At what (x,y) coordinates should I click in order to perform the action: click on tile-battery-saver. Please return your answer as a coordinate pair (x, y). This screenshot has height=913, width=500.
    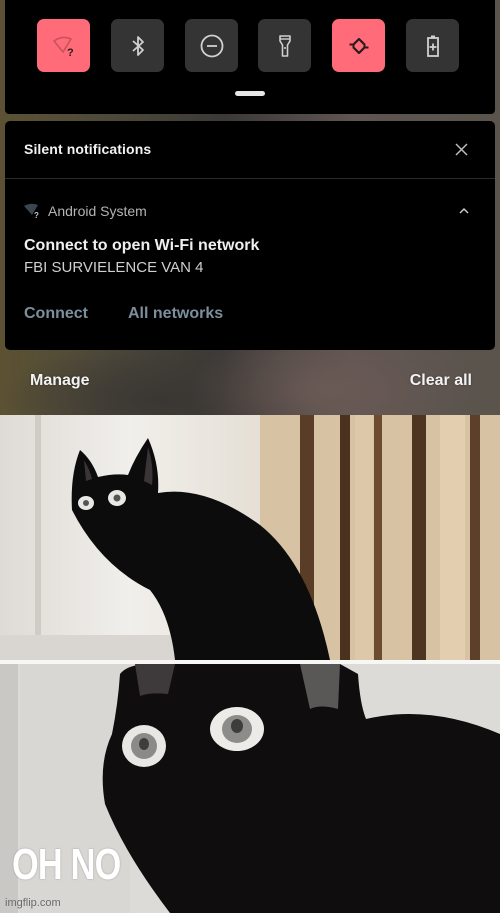
    Looking at the image, I should click on (432, 45).